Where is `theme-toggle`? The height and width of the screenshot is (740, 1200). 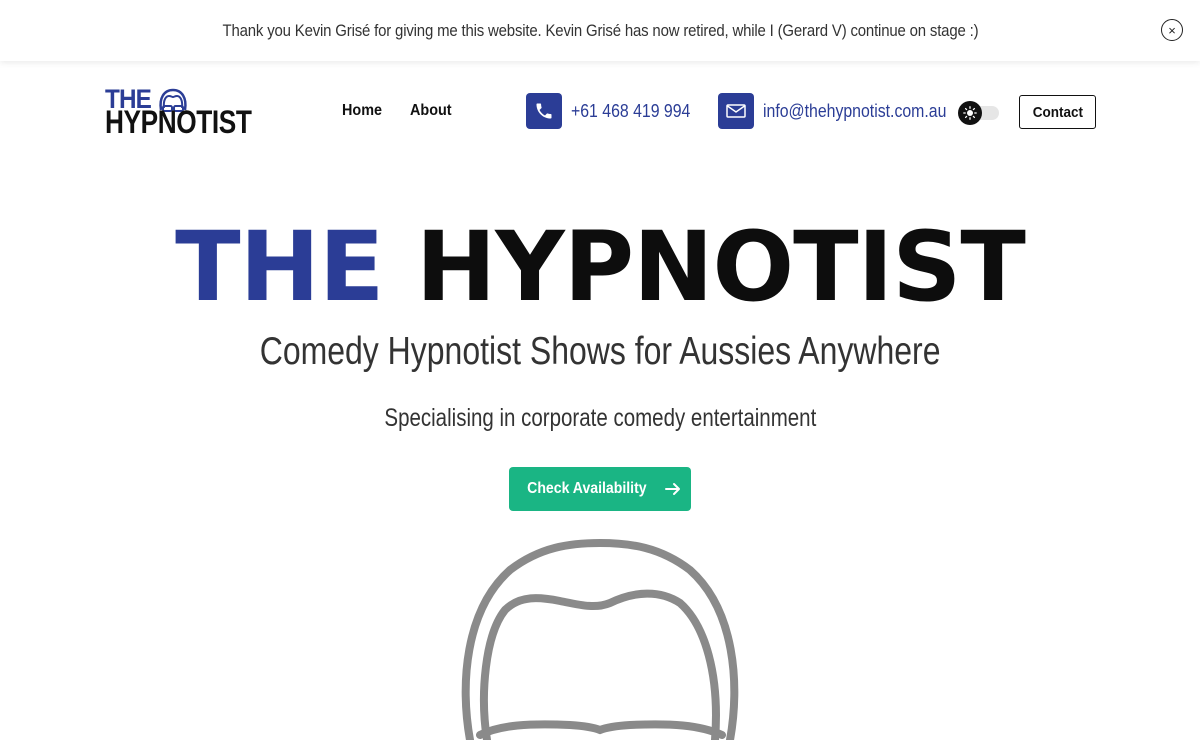 theme-toggle is located at coordinates (979, 113).